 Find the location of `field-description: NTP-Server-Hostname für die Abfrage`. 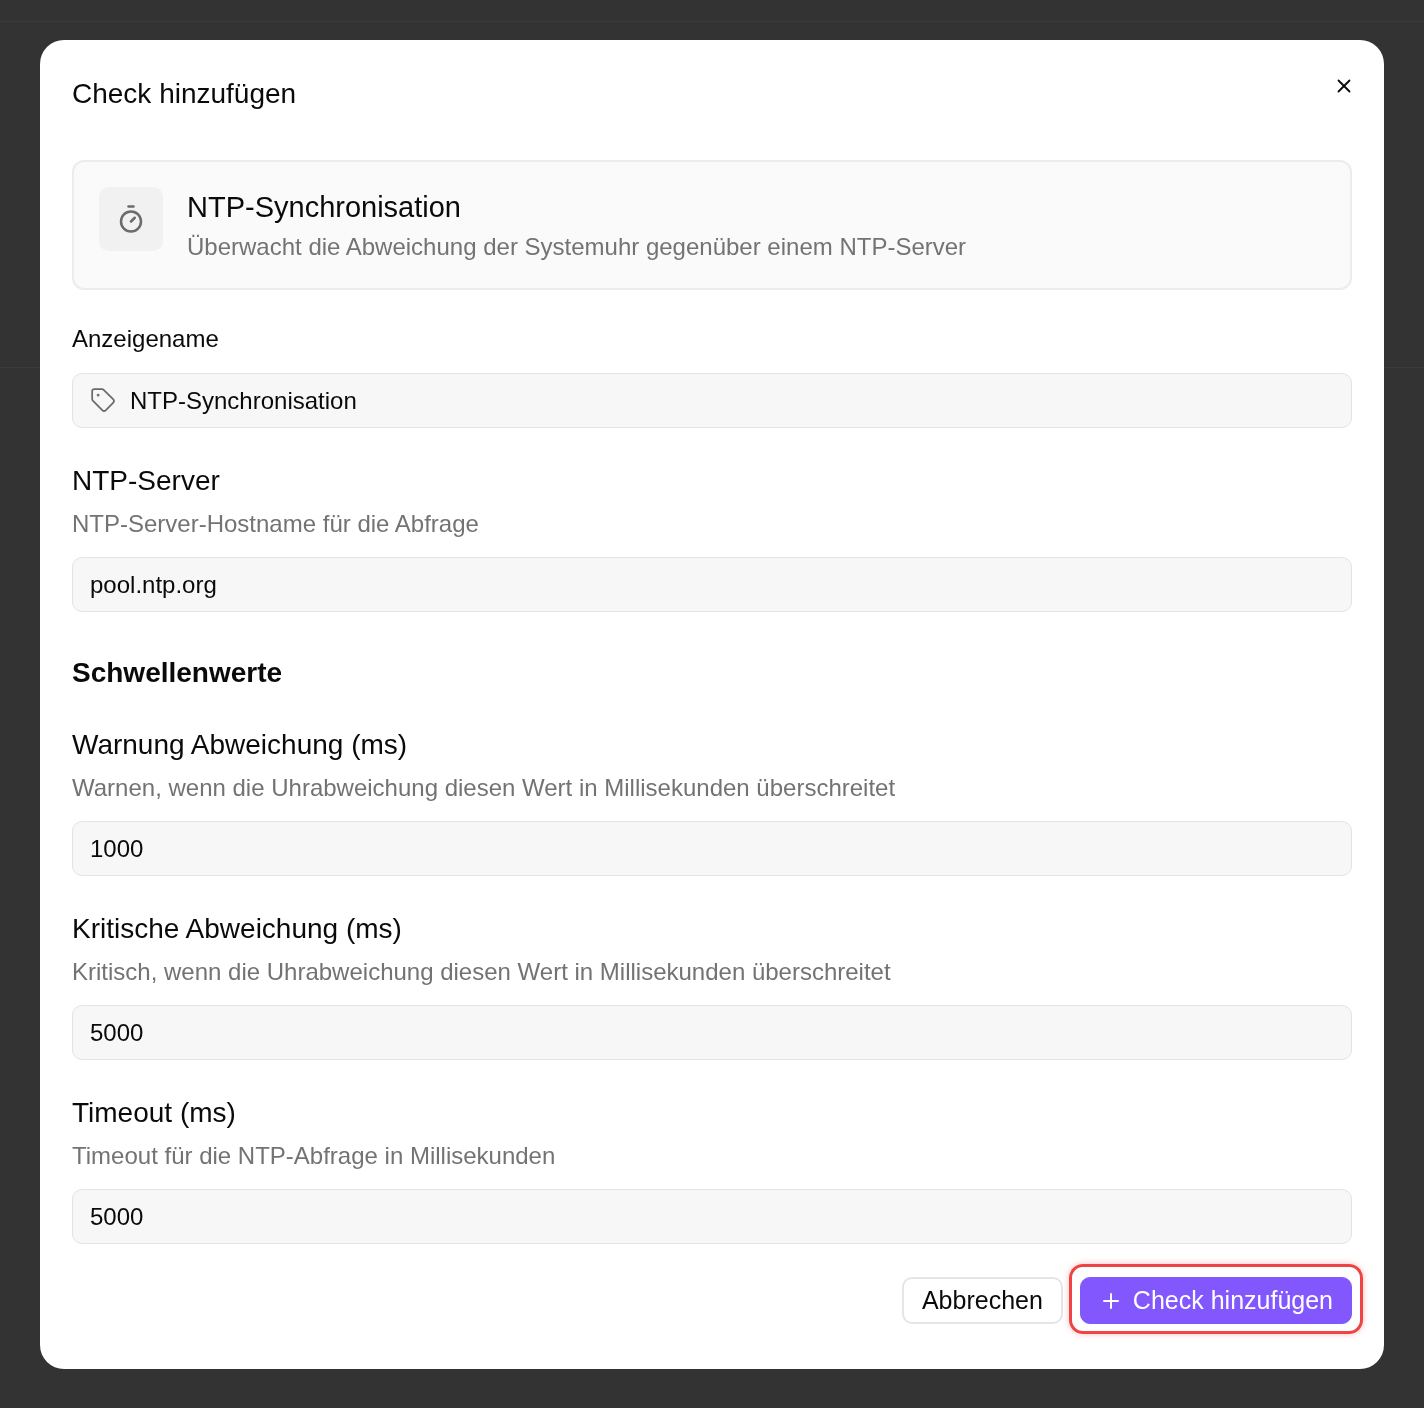

field-description: NTP-Server-Hostname für die Abfrage is located at coordinates (276, 524).